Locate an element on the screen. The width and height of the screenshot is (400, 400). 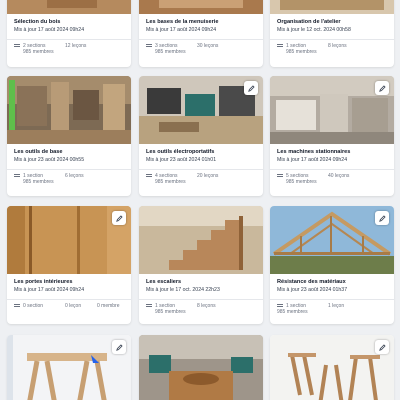
course-updated-date: Mis à jour 23 août 2024 01h01 is located at coordinates (181, 160).